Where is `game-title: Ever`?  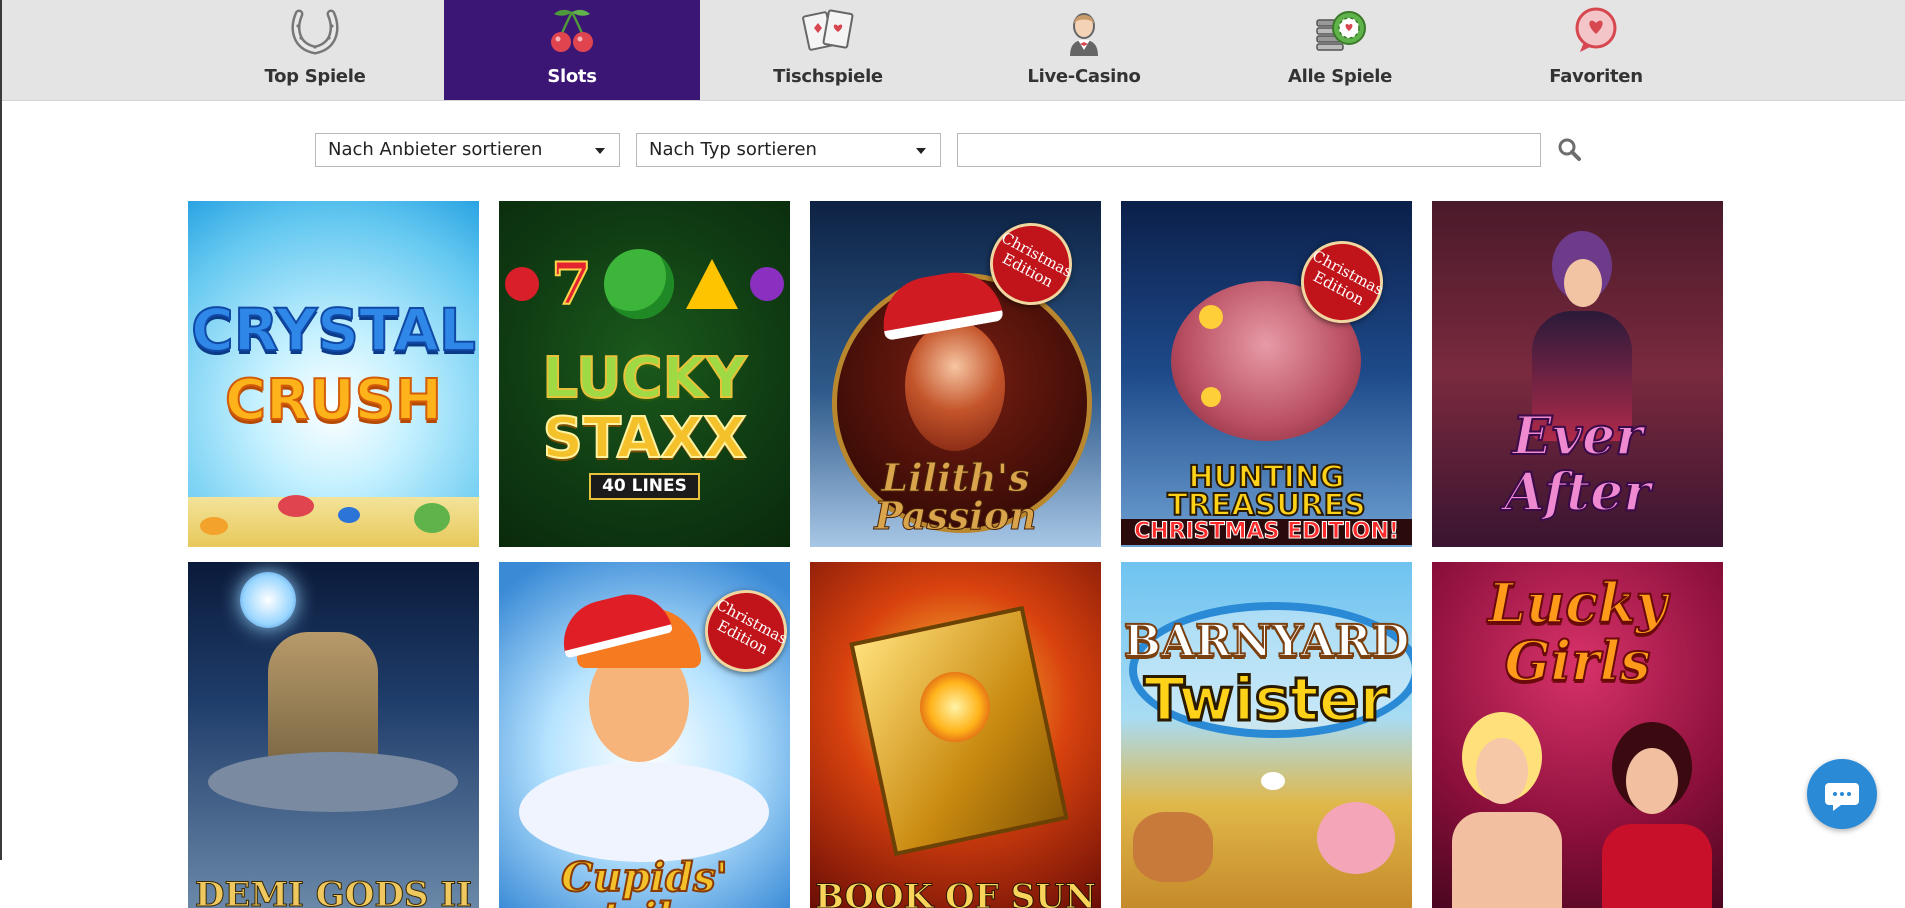 game-title: Ever is located at coordinates (1577, 436).